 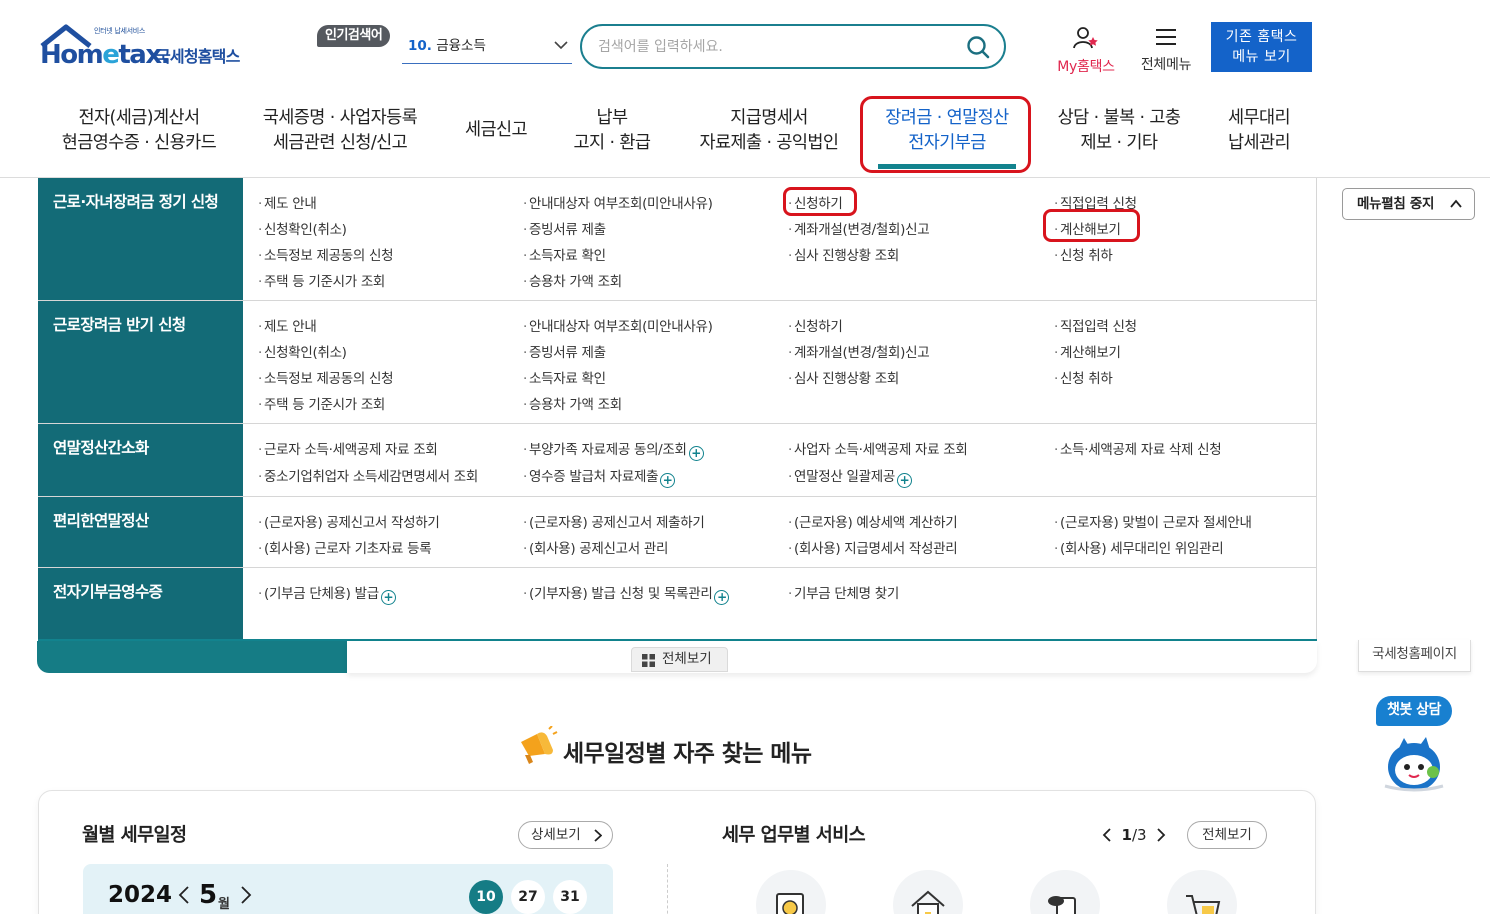 I want to click on gnb-line2: 현금영수증 · 신용카드, so click(x=139, y=143).